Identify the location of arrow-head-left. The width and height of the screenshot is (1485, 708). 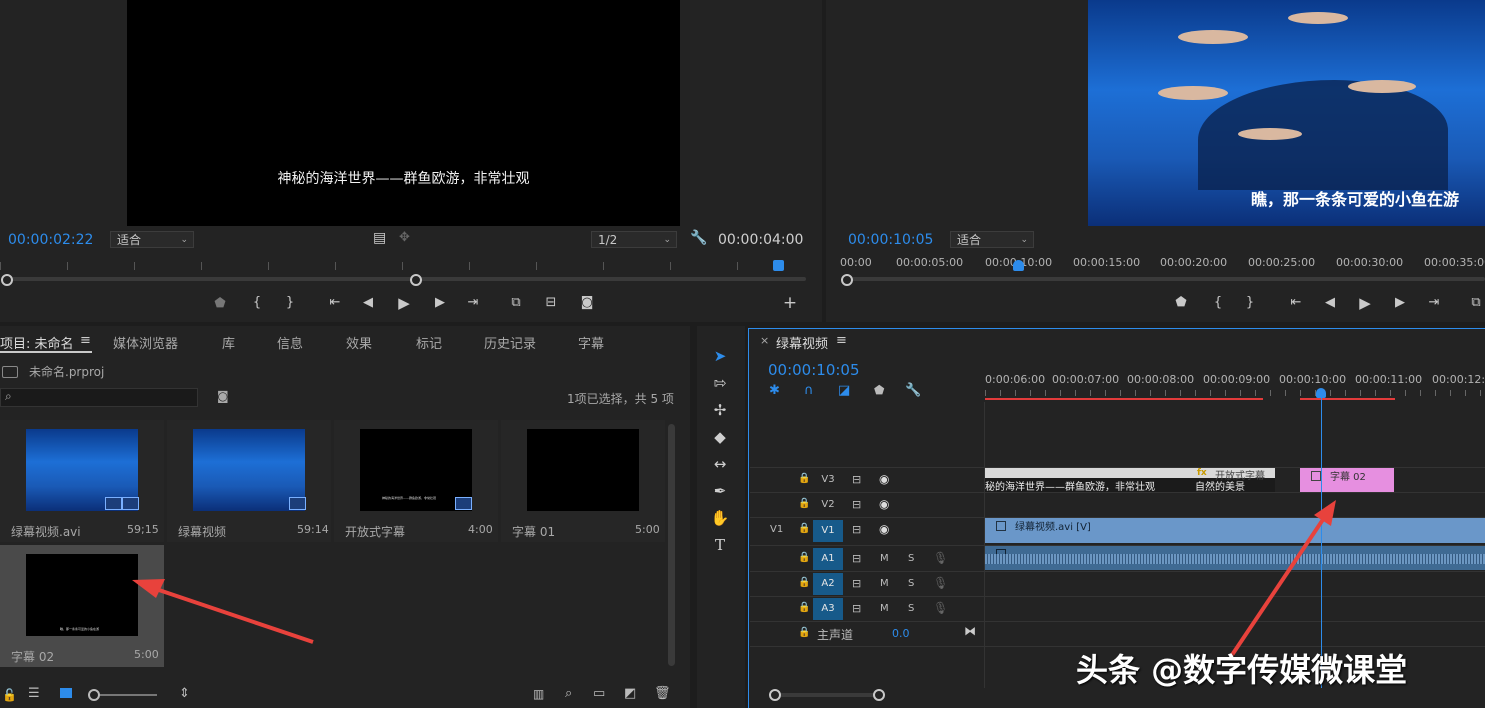
(148, 588).